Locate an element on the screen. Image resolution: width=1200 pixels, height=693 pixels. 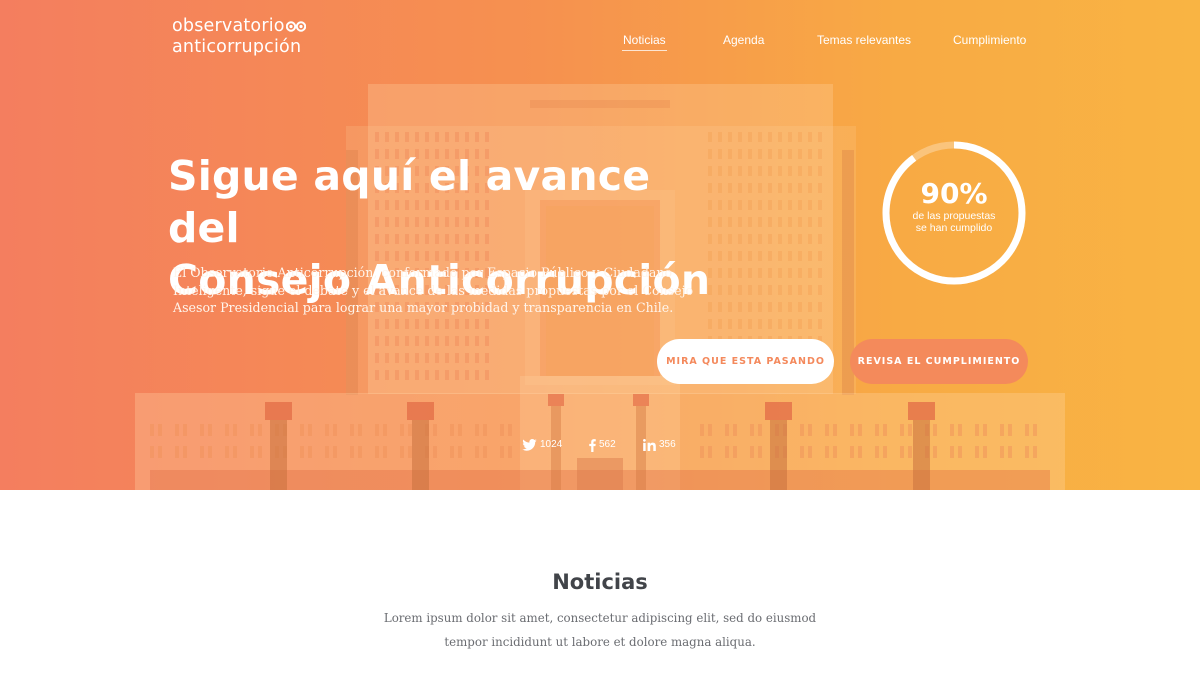
mira-que-esta-pasando-button: MIRA QUE ESTA PASANDO is located at coordinates (745, 361).